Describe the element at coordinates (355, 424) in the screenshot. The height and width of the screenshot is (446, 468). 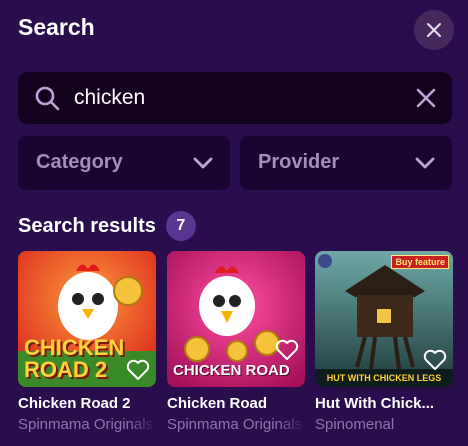
I see `game-provider: Spinomenal` at that location.